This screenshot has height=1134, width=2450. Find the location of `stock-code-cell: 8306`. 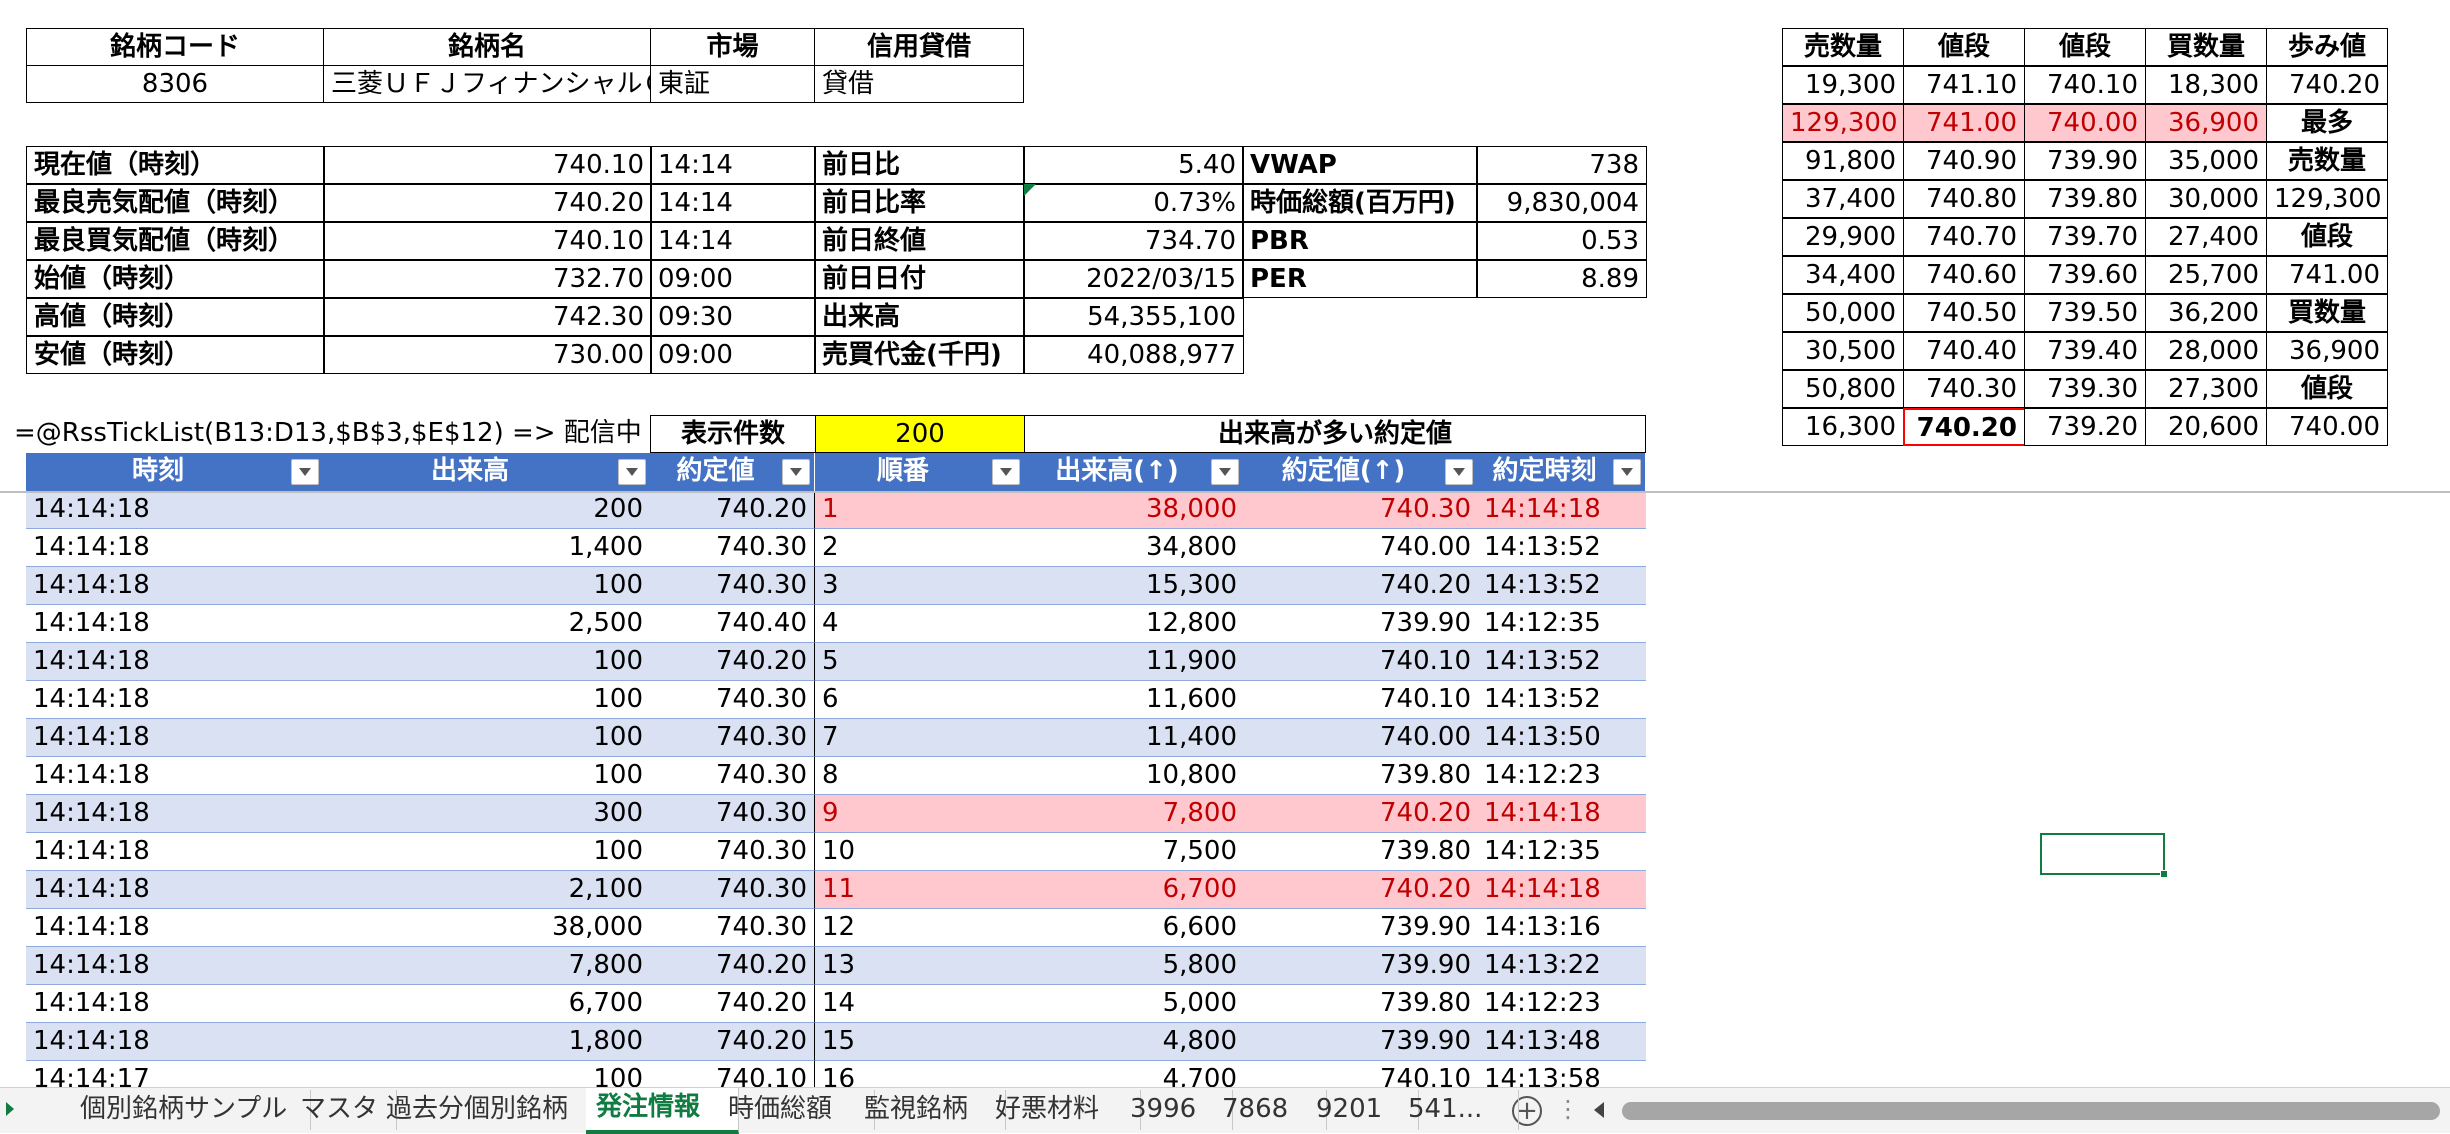

stock-code-cell: 8306 is located at coordinates (175, 84).